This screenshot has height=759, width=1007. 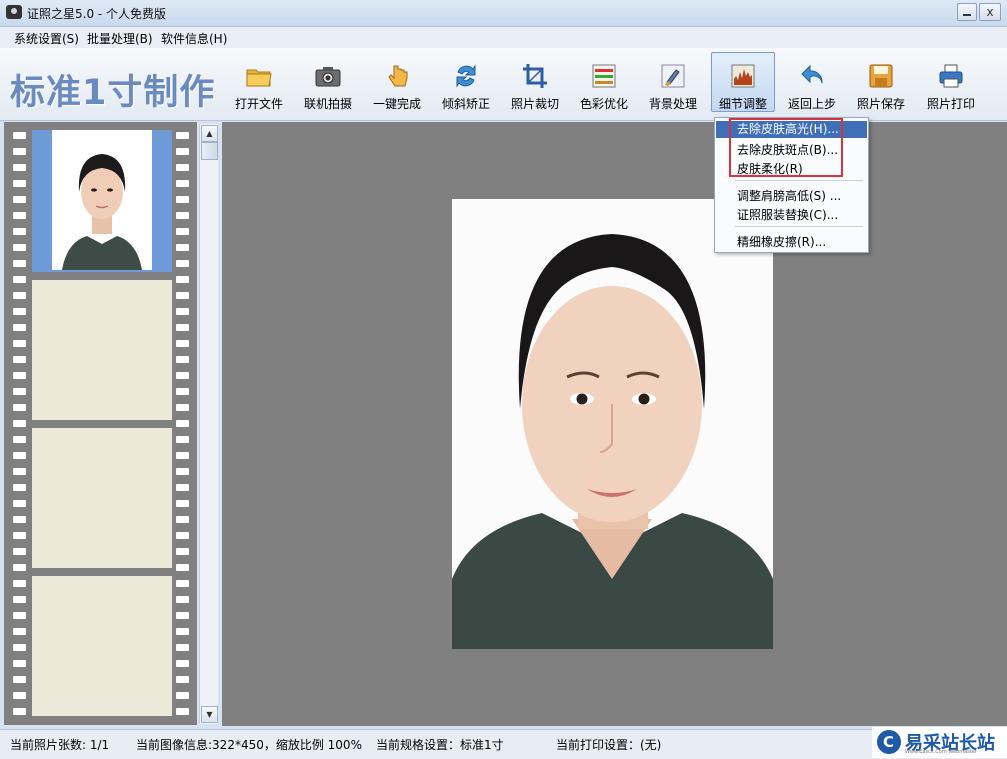 I want to click on minimize-button, so click(x=967, y=12).